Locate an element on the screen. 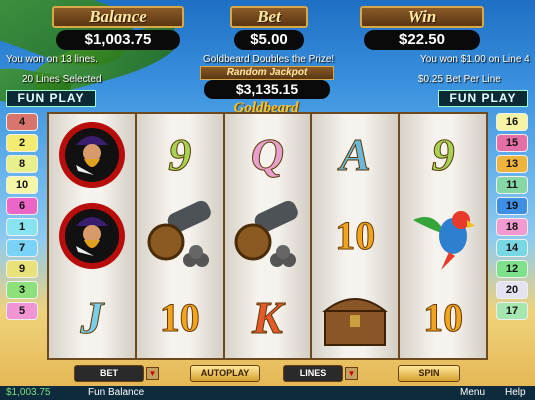 This screenshot has width=535, height=400. status-balance: $1,003.75 is located at coordinates (28, 392).